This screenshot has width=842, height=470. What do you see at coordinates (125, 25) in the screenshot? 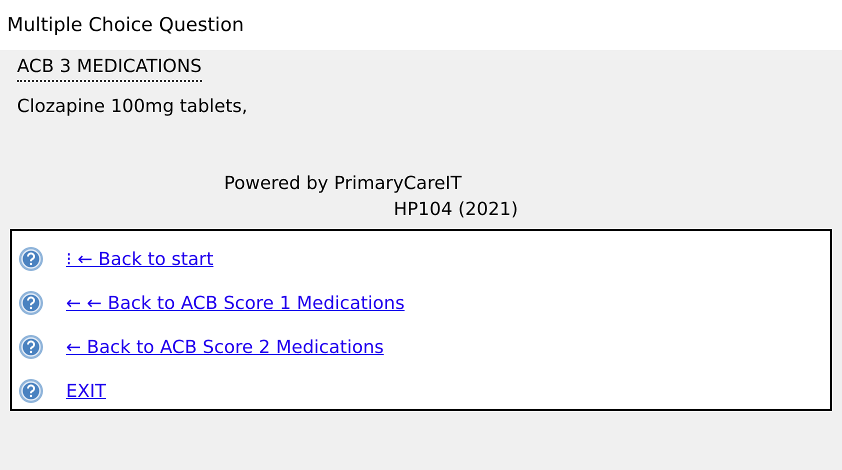
I see `window-title: Multiple Choice Question` at bounding box center [125, 25].